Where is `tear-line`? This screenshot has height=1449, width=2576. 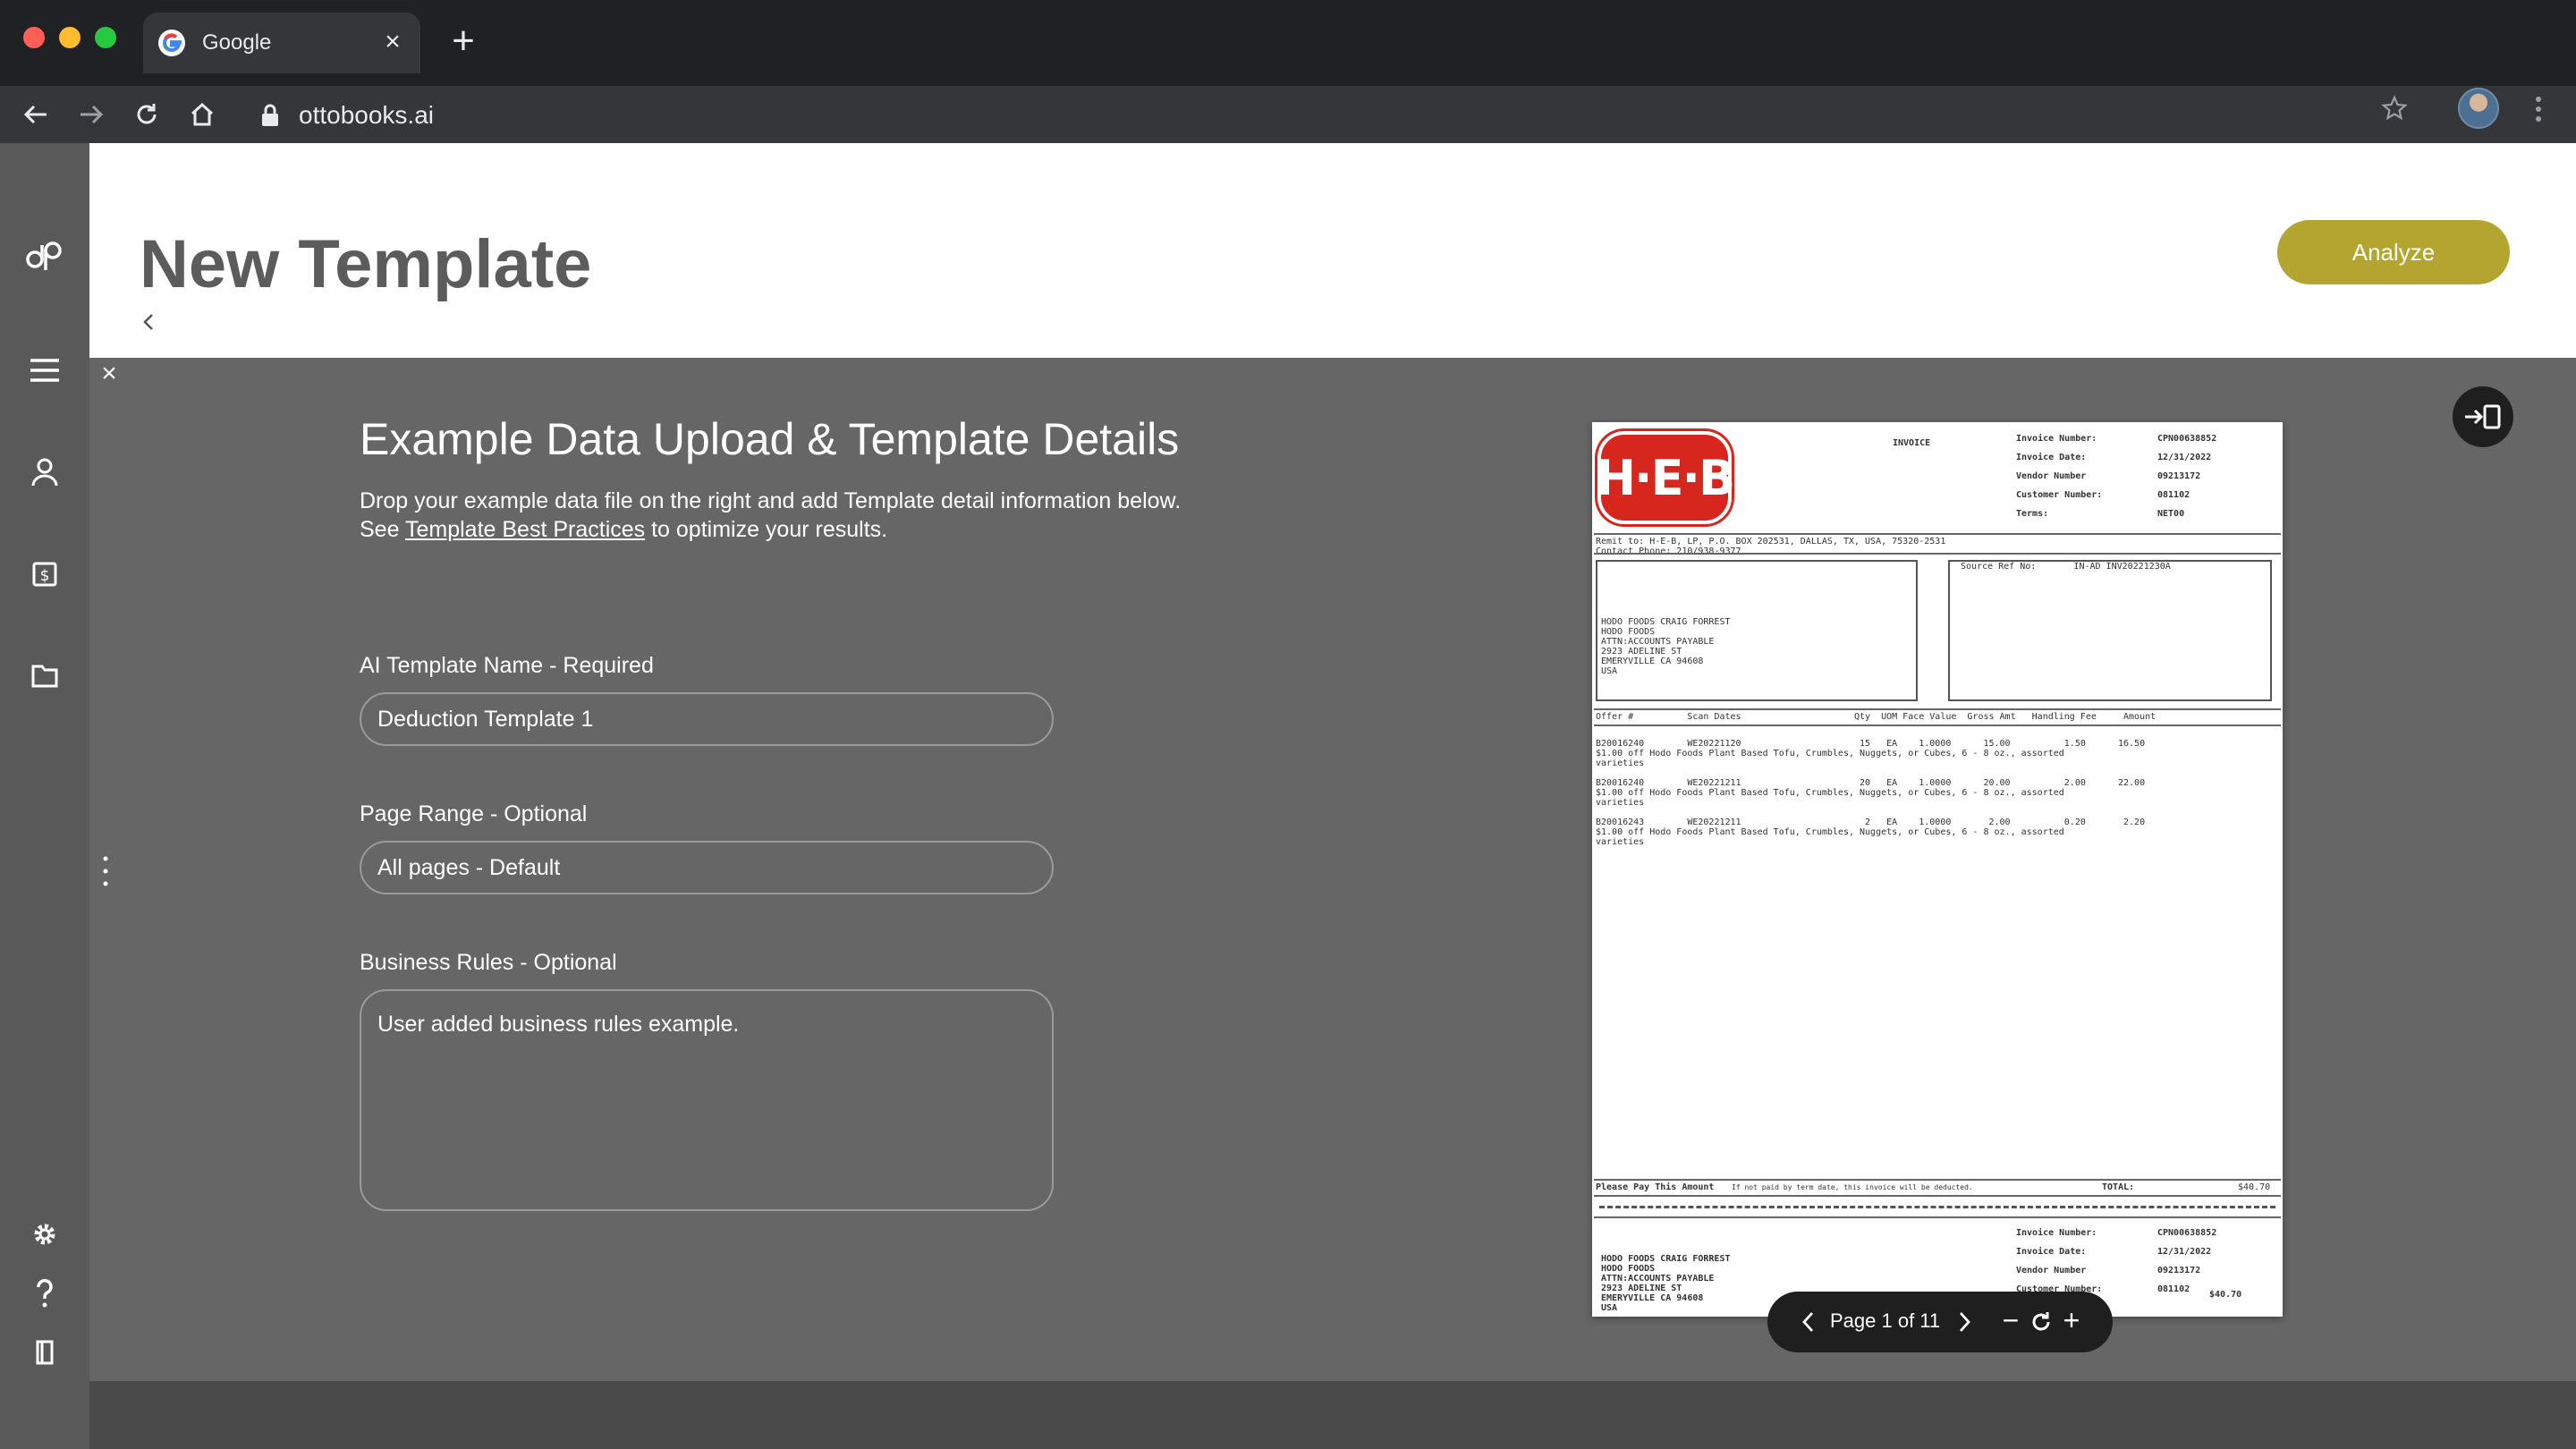 tear-line is located at coordinates (1937, 1207).